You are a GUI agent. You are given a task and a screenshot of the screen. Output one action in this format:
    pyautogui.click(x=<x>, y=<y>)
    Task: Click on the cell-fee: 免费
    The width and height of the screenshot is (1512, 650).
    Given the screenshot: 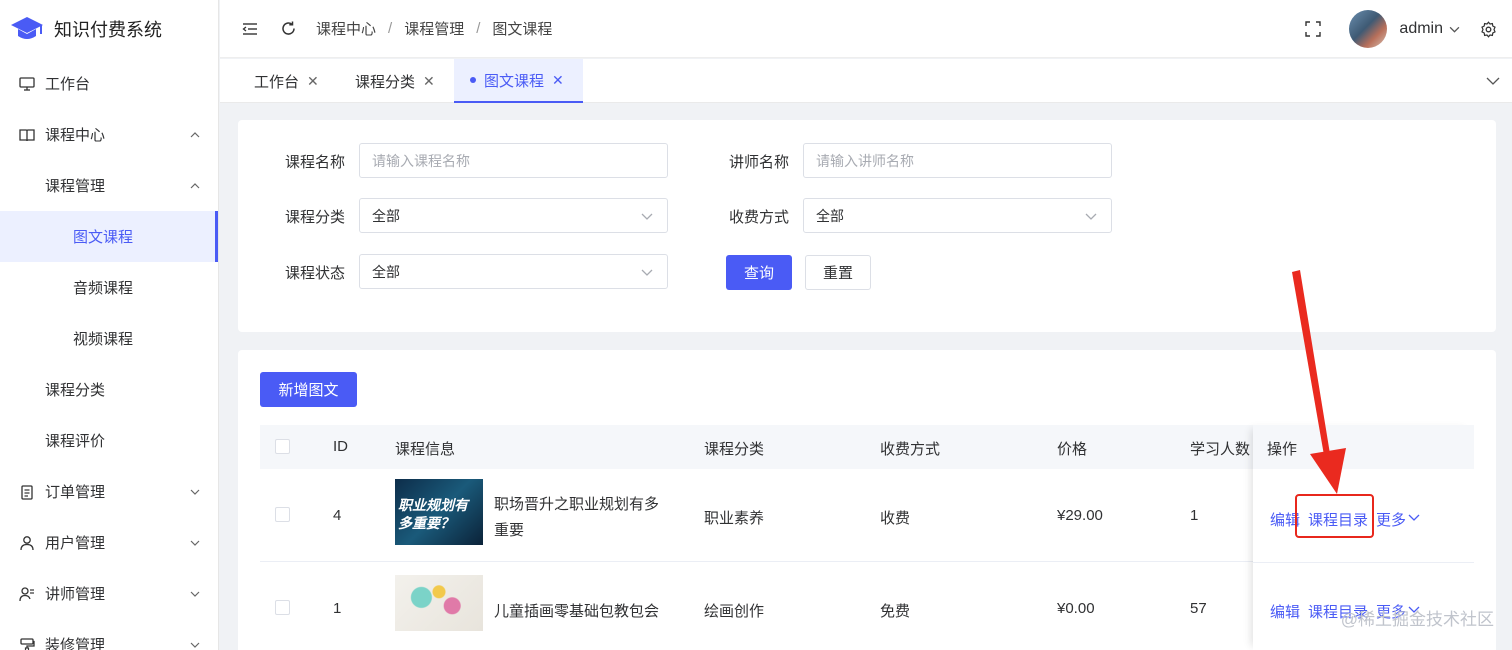 What is the action you would take?
    pyautogui.click(x=895, y=611)
    